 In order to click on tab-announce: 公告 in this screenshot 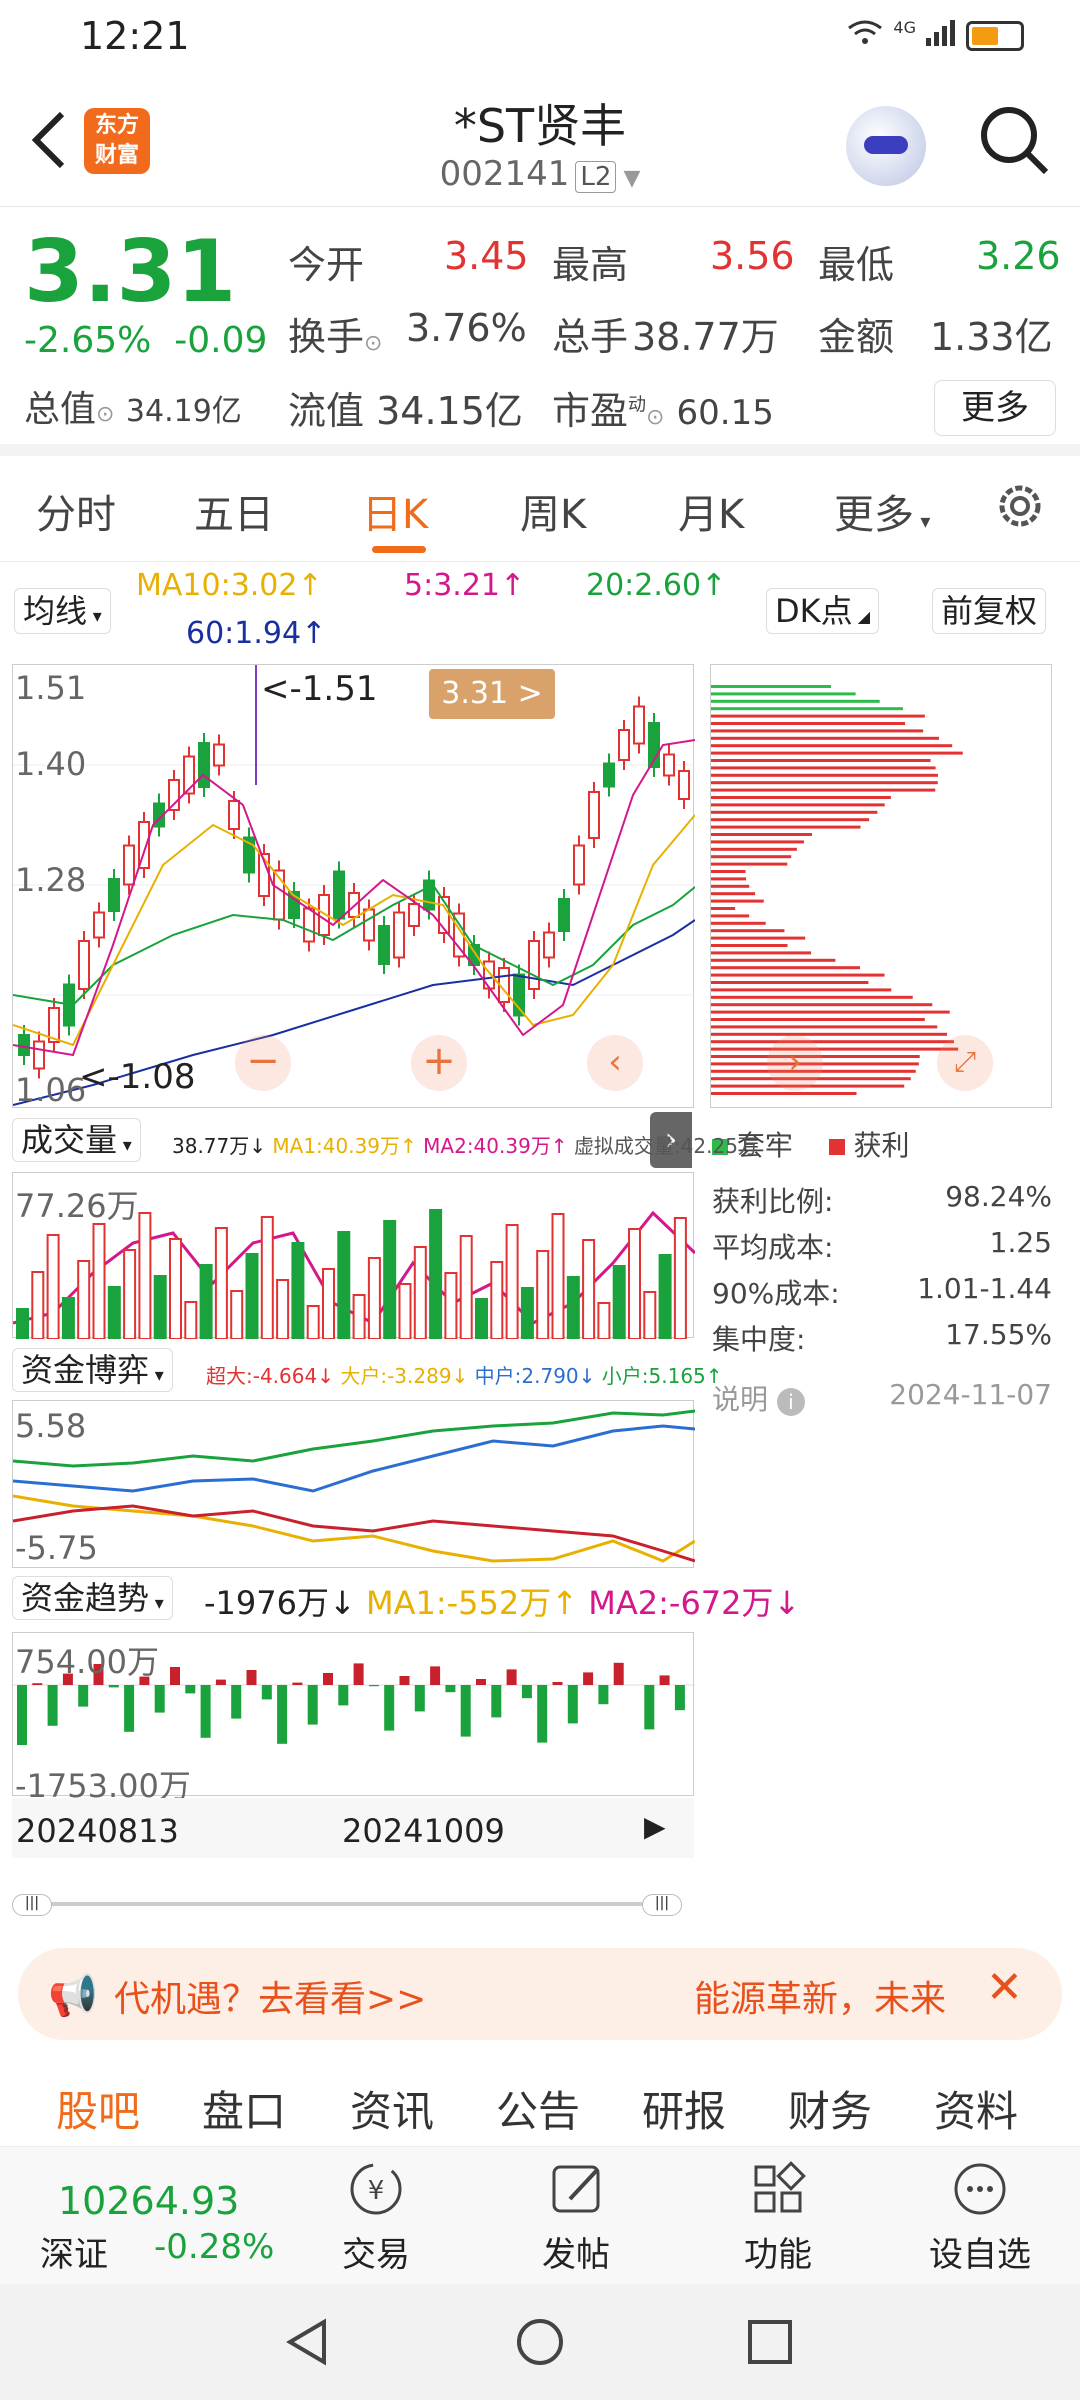, I will do `click(538, 2108)`.